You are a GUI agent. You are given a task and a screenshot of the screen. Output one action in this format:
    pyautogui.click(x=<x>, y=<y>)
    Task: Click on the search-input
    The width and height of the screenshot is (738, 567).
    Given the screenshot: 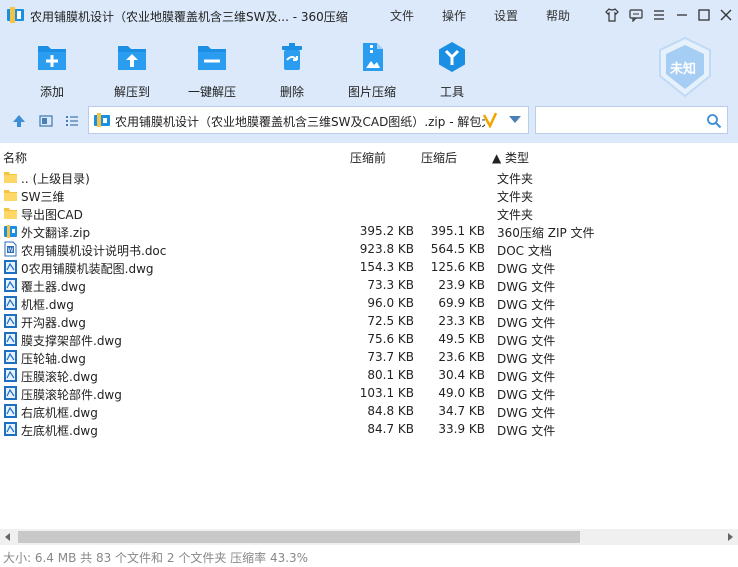 What is the action you would take?
    pyautogui.click(x=620, y=120)
    